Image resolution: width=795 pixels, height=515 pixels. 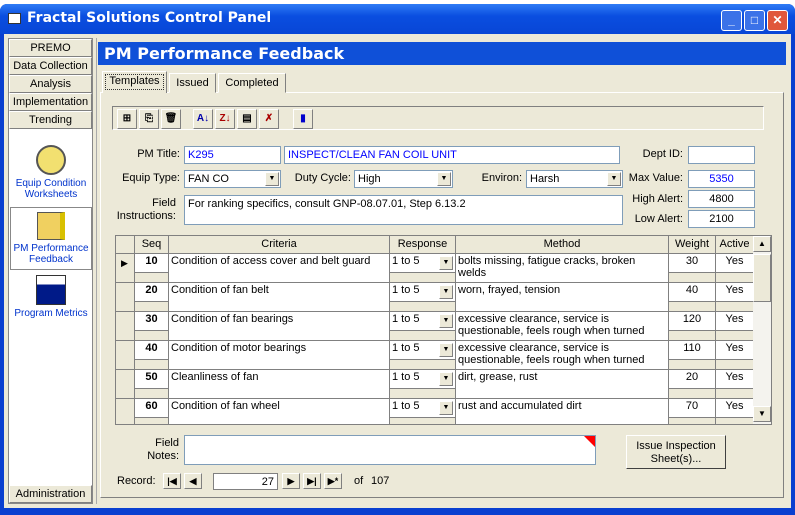 I want to click on scroll-down-icon: ▼, so click(x=762, y=414).